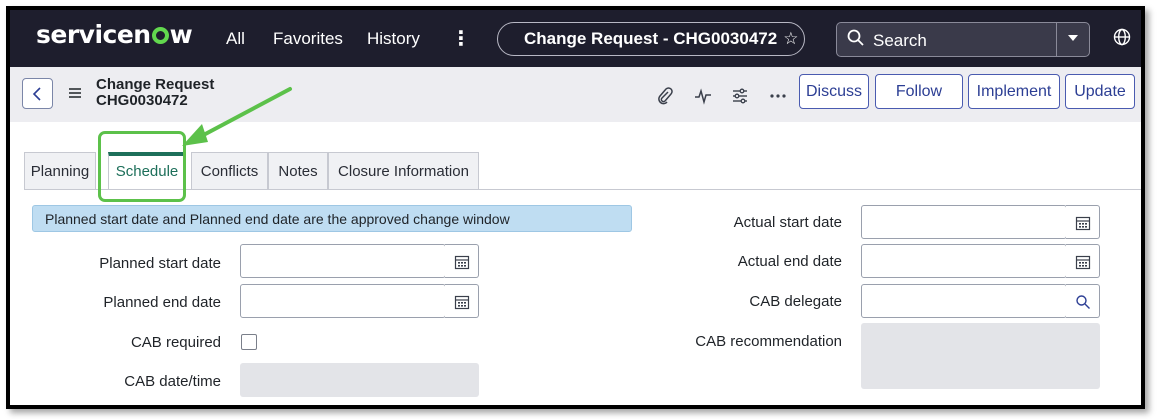 This screenshot has width=1157, height=419. I want to click on update-button: Update, so click(1100, 91).